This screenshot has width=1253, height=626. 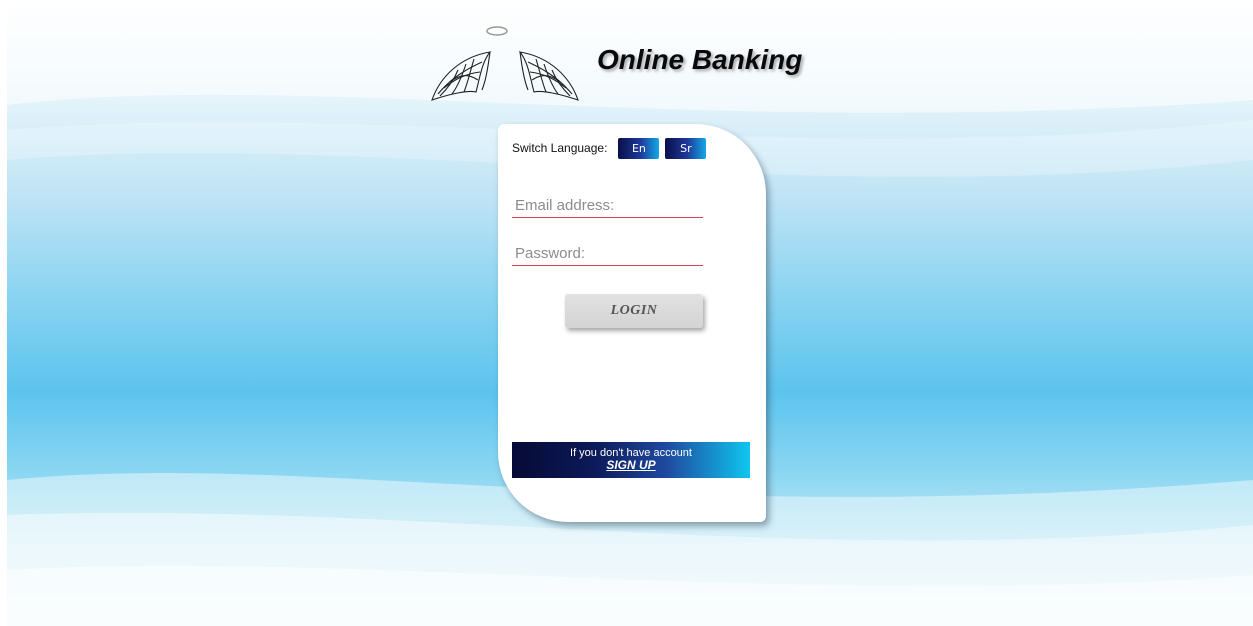 What do you see at coordinates (634, 311) in the screenshot?
I see `login-button: LOGIN` at bounding box center [634, 311].